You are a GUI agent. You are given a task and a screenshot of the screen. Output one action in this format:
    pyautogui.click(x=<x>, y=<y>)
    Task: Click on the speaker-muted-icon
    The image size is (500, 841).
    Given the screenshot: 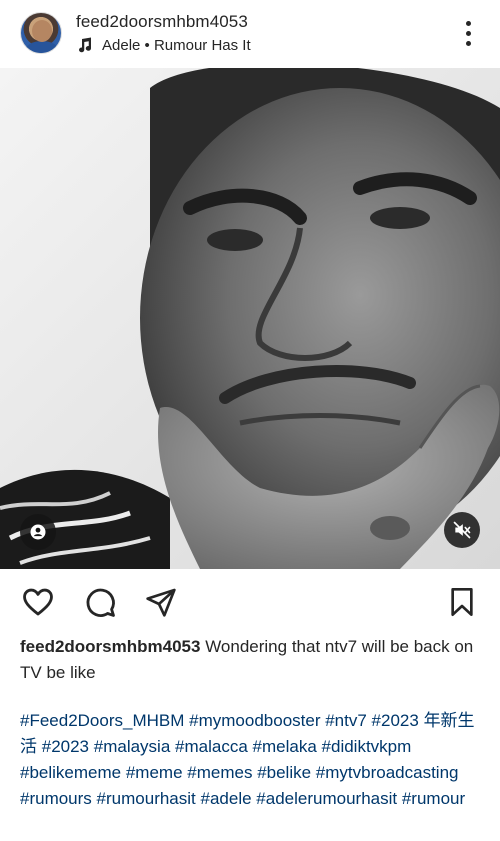 What is the action you would take?
    pyautogui.click(x=462, y=530)
    